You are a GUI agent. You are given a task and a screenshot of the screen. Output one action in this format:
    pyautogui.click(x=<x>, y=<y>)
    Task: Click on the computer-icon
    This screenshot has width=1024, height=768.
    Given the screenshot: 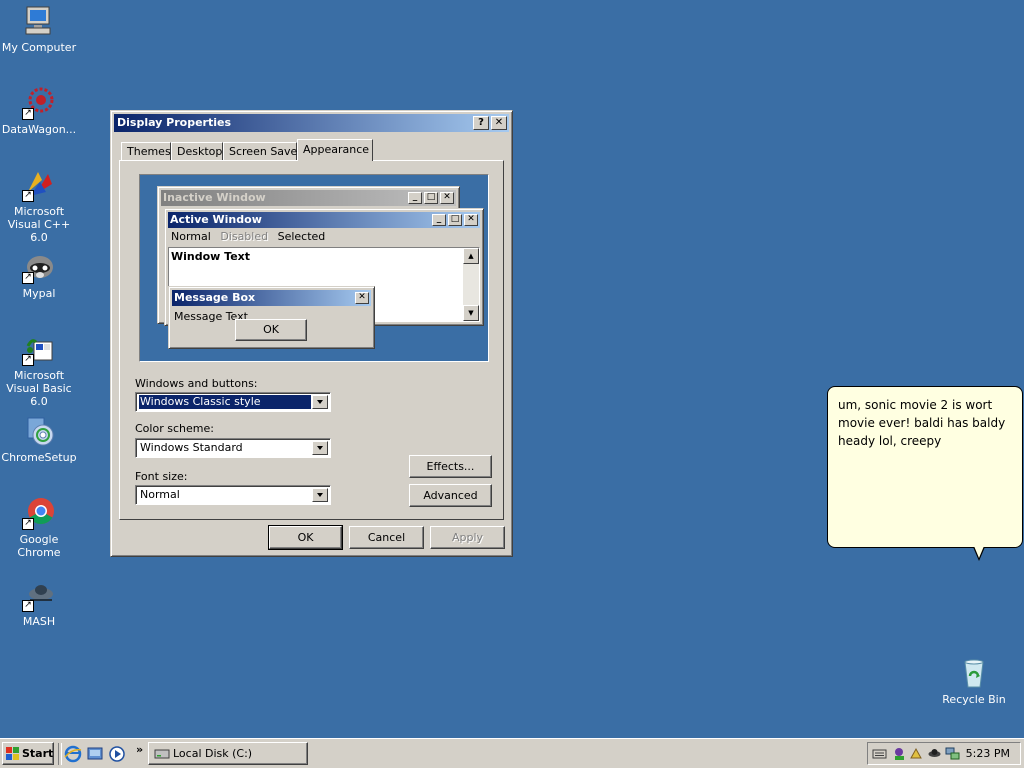 What is the action you would take?
    pyautogui.click(x=39, y=21)
    